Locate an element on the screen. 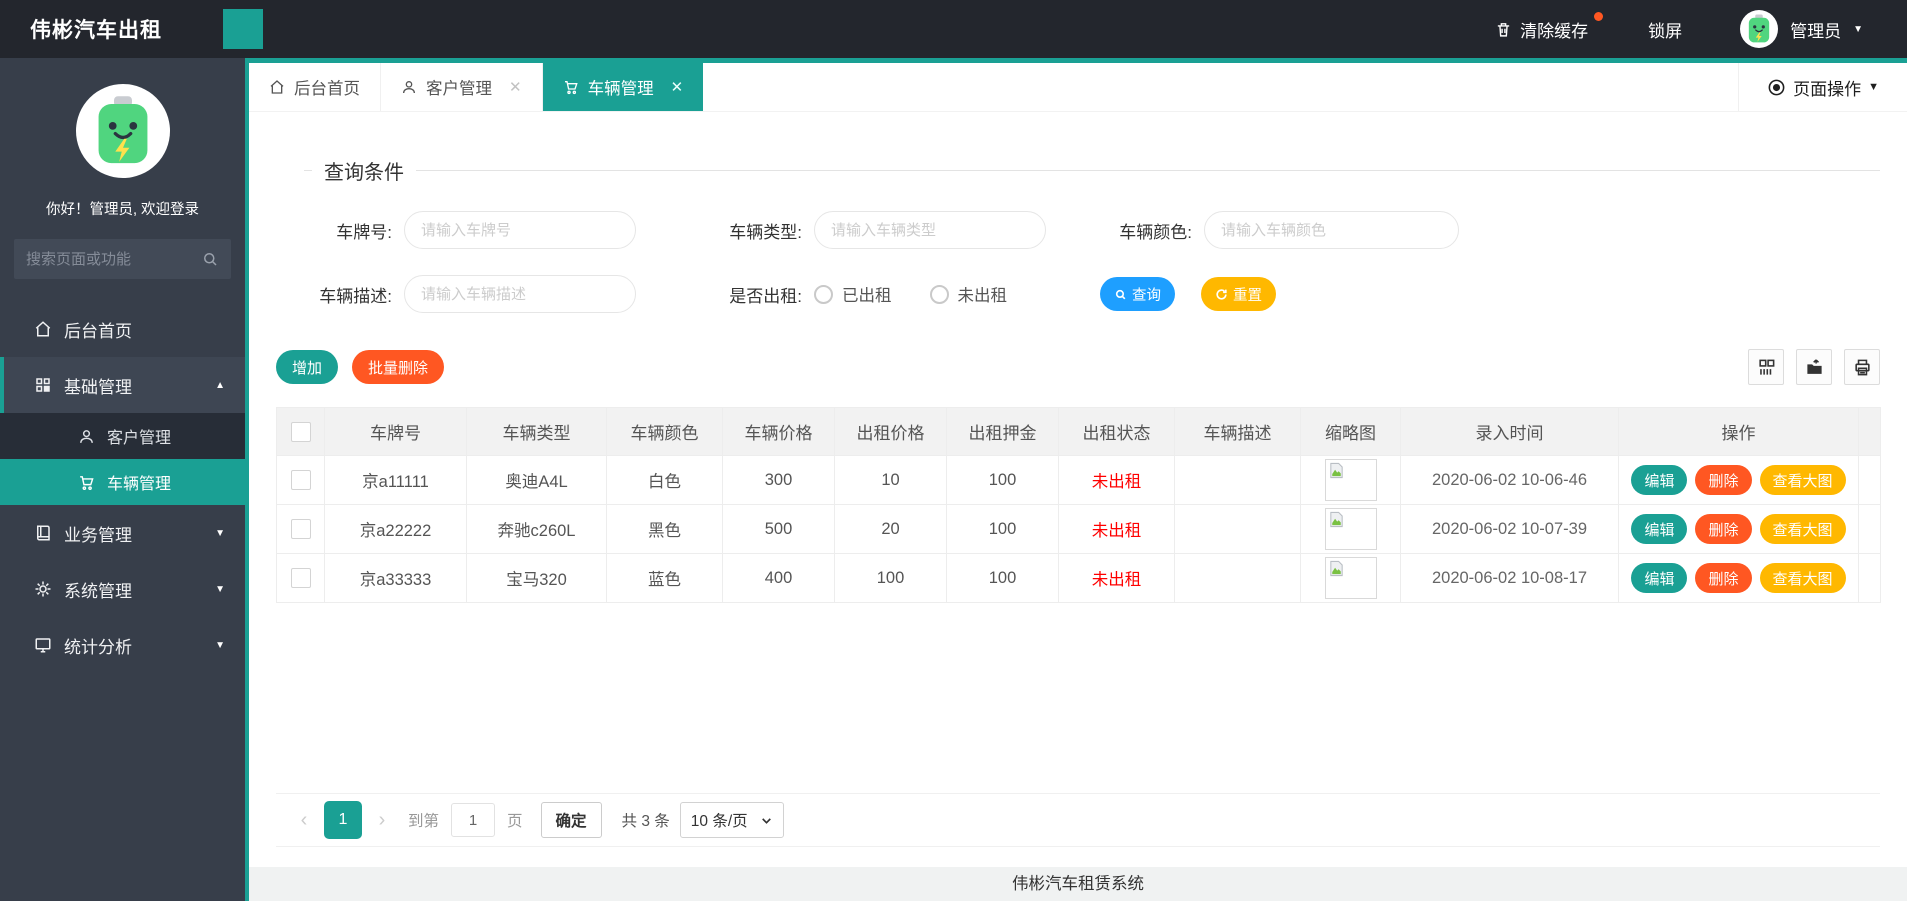  book-icon is located at coordinates (43, 533).